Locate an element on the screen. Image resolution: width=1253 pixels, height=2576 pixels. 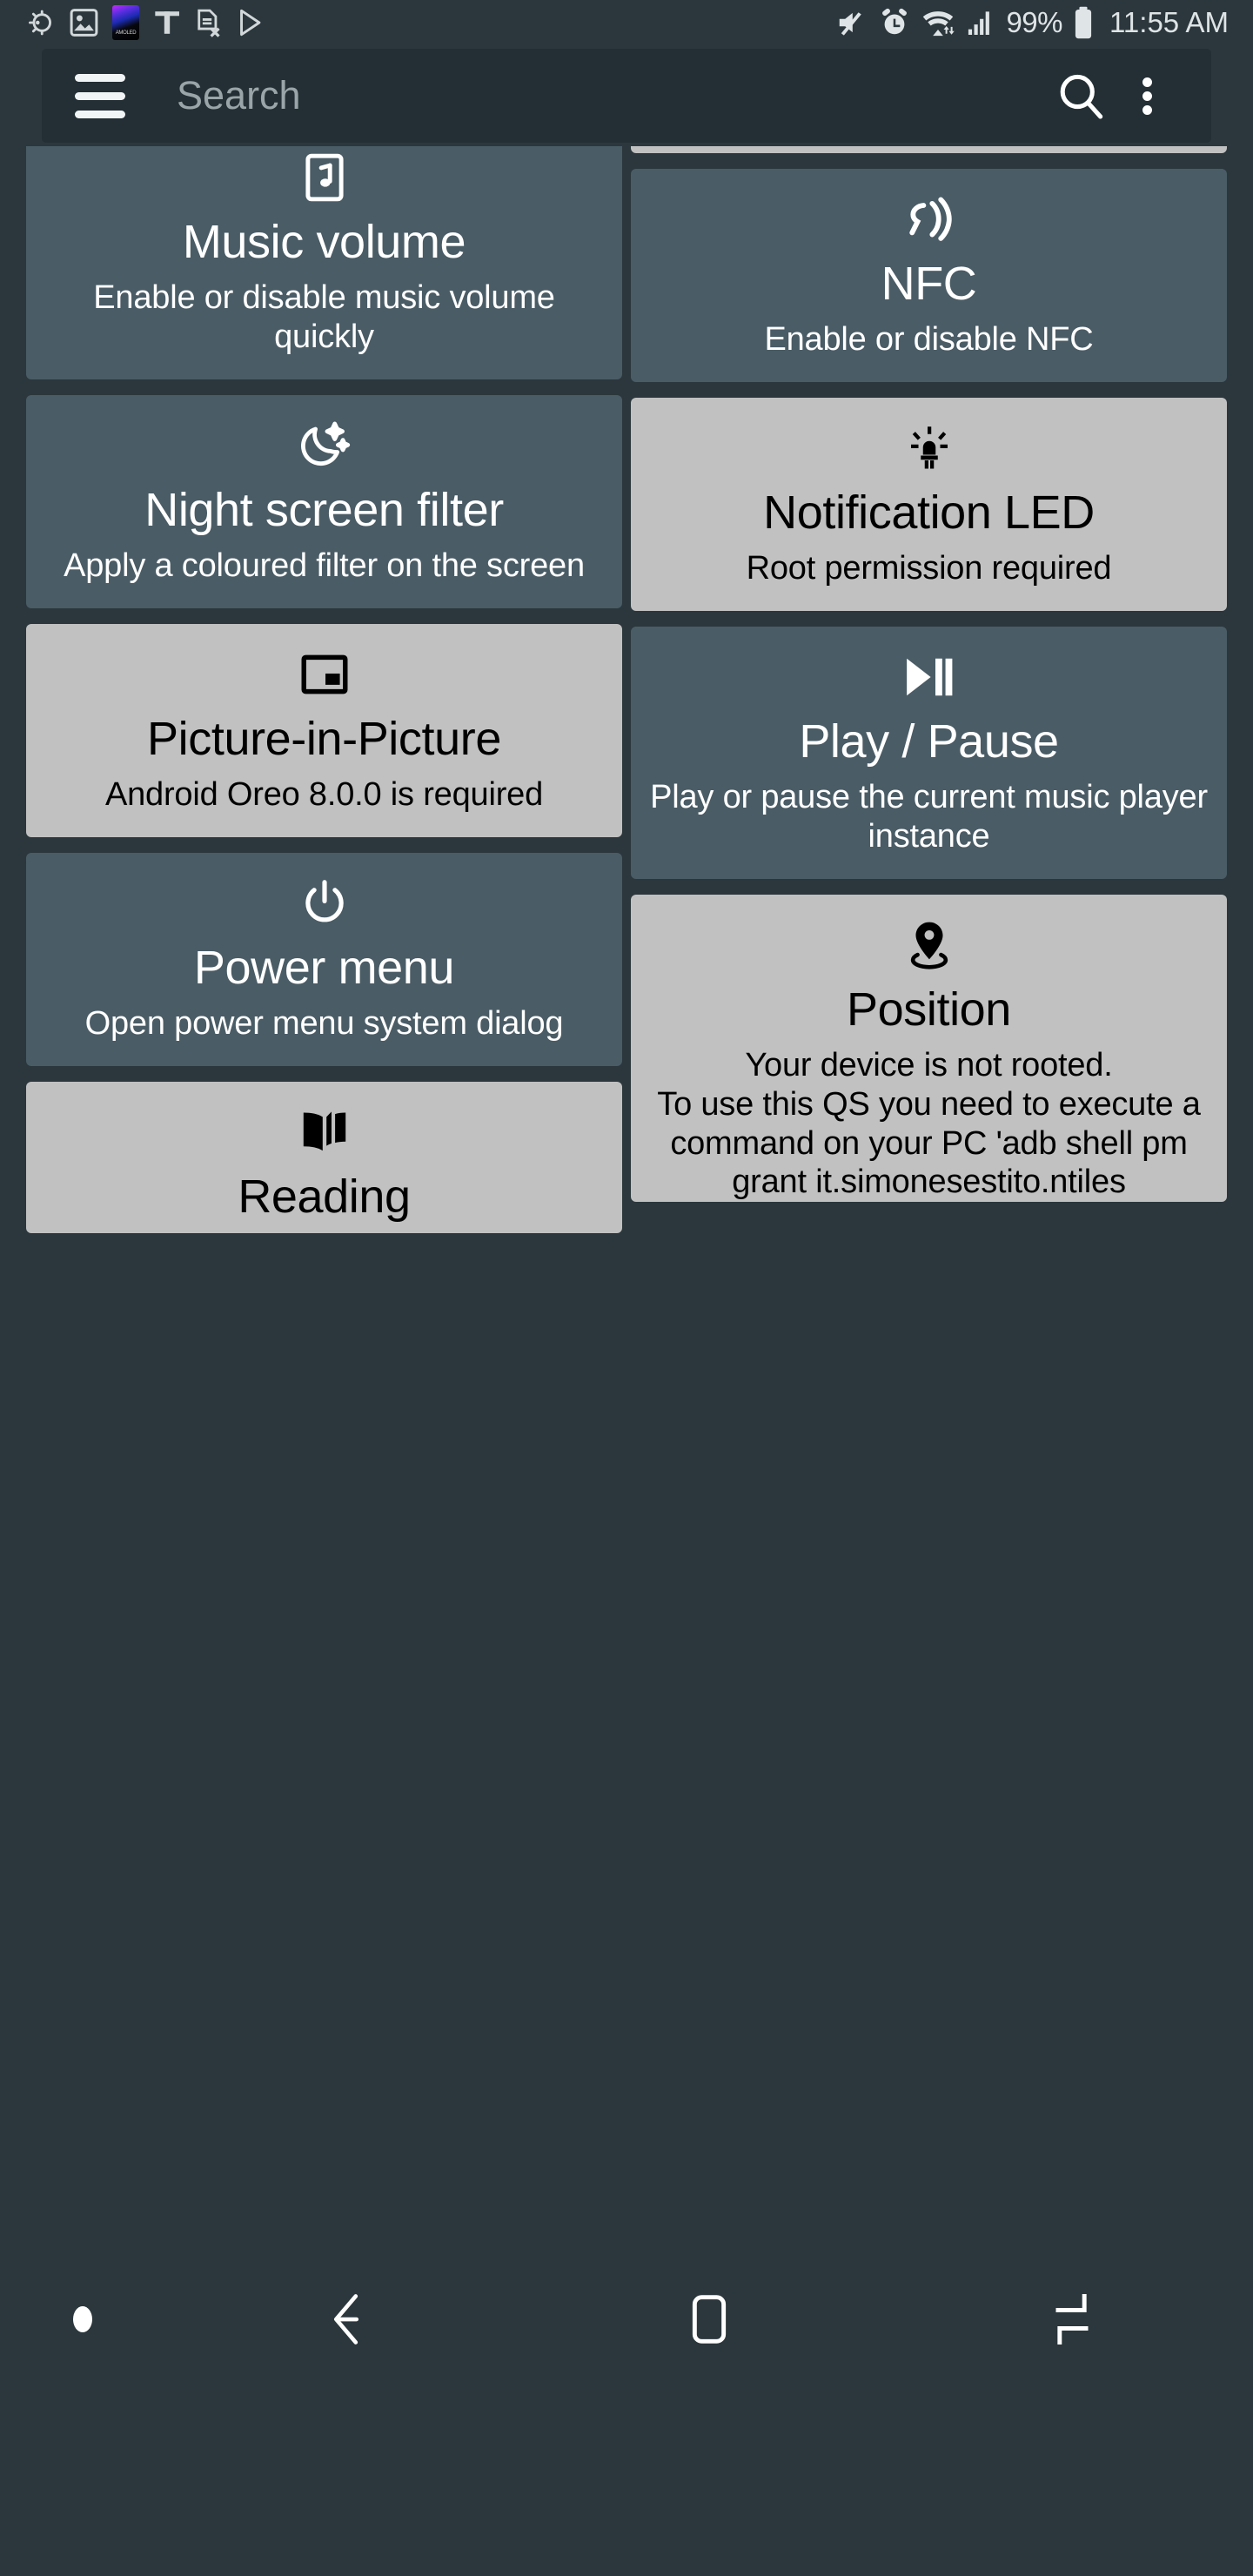
app-bar is located at coordinates (626, 96).